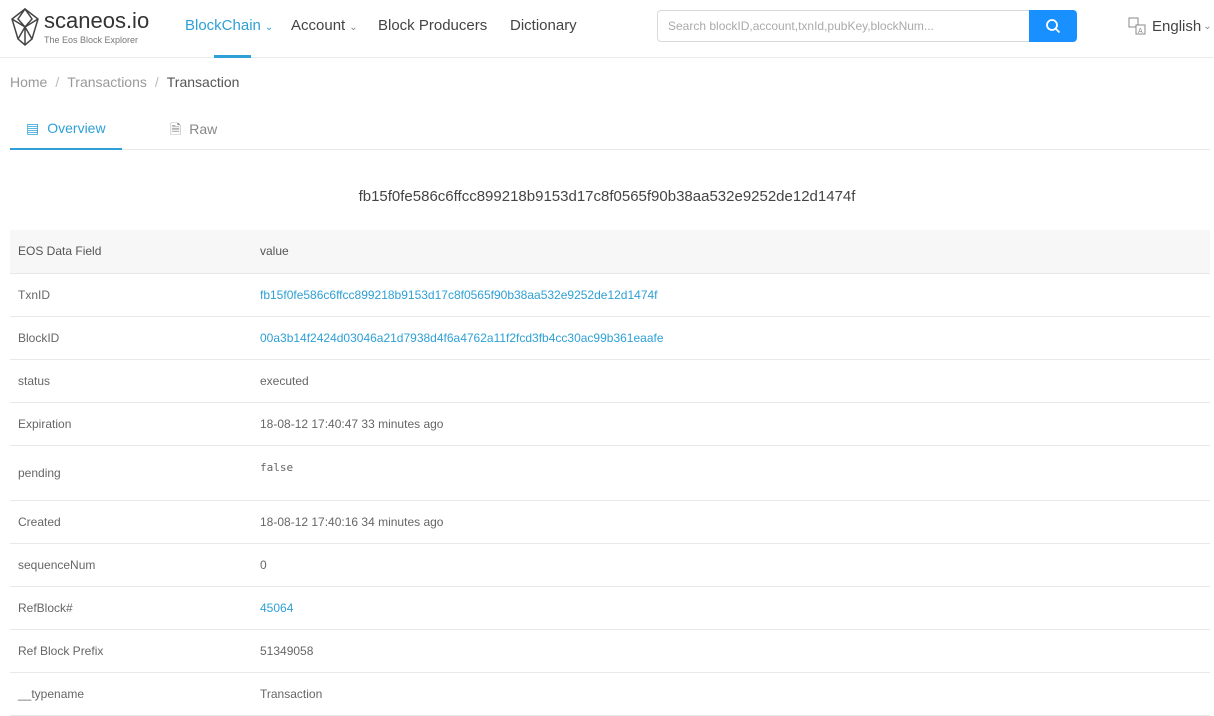 This screenshot has width=1214, height=716. What do you see at coordinates (131, 694) in the screenshot?
I see `field-label: __typename` at bounding box center [131, 694].